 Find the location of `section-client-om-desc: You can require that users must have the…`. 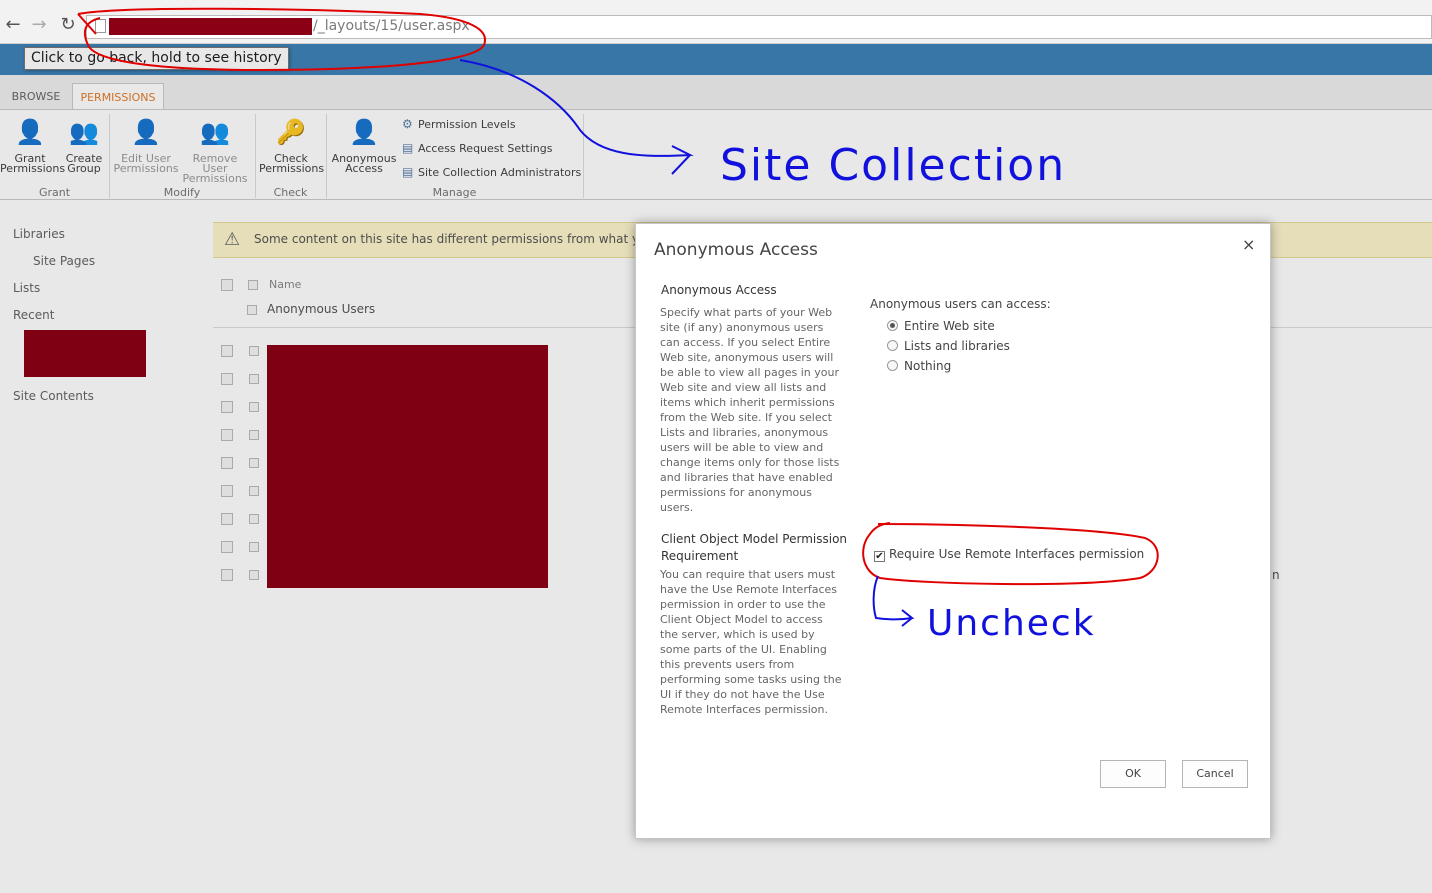

section-client-om-desc: You can require that users must have the… is located at coordinates (751, 642).